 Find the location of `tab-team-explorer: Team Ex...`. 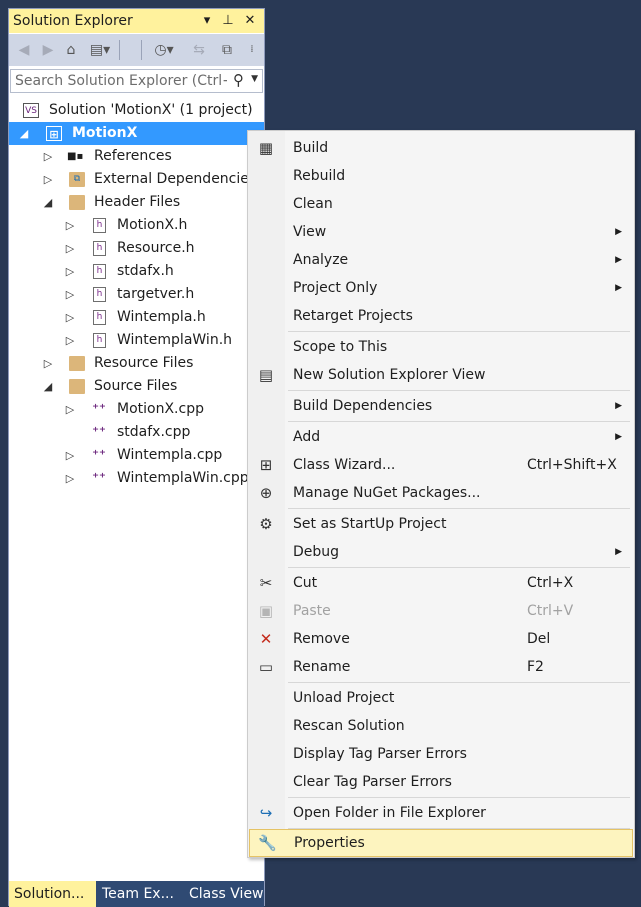

tab-team-explorer: Team Ex... is located at coordinates (140, 894).